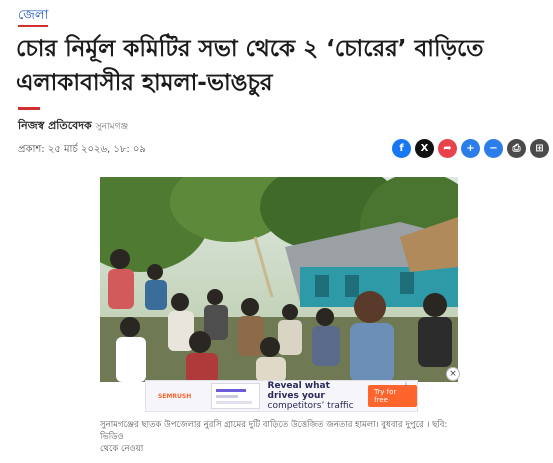 This screenshot has width=553, height=463. What do you see at coordinates (298, 391) in the screenshot?
I see `ad-line-1: Reveal what drives your` at bounding box center [298, 391].